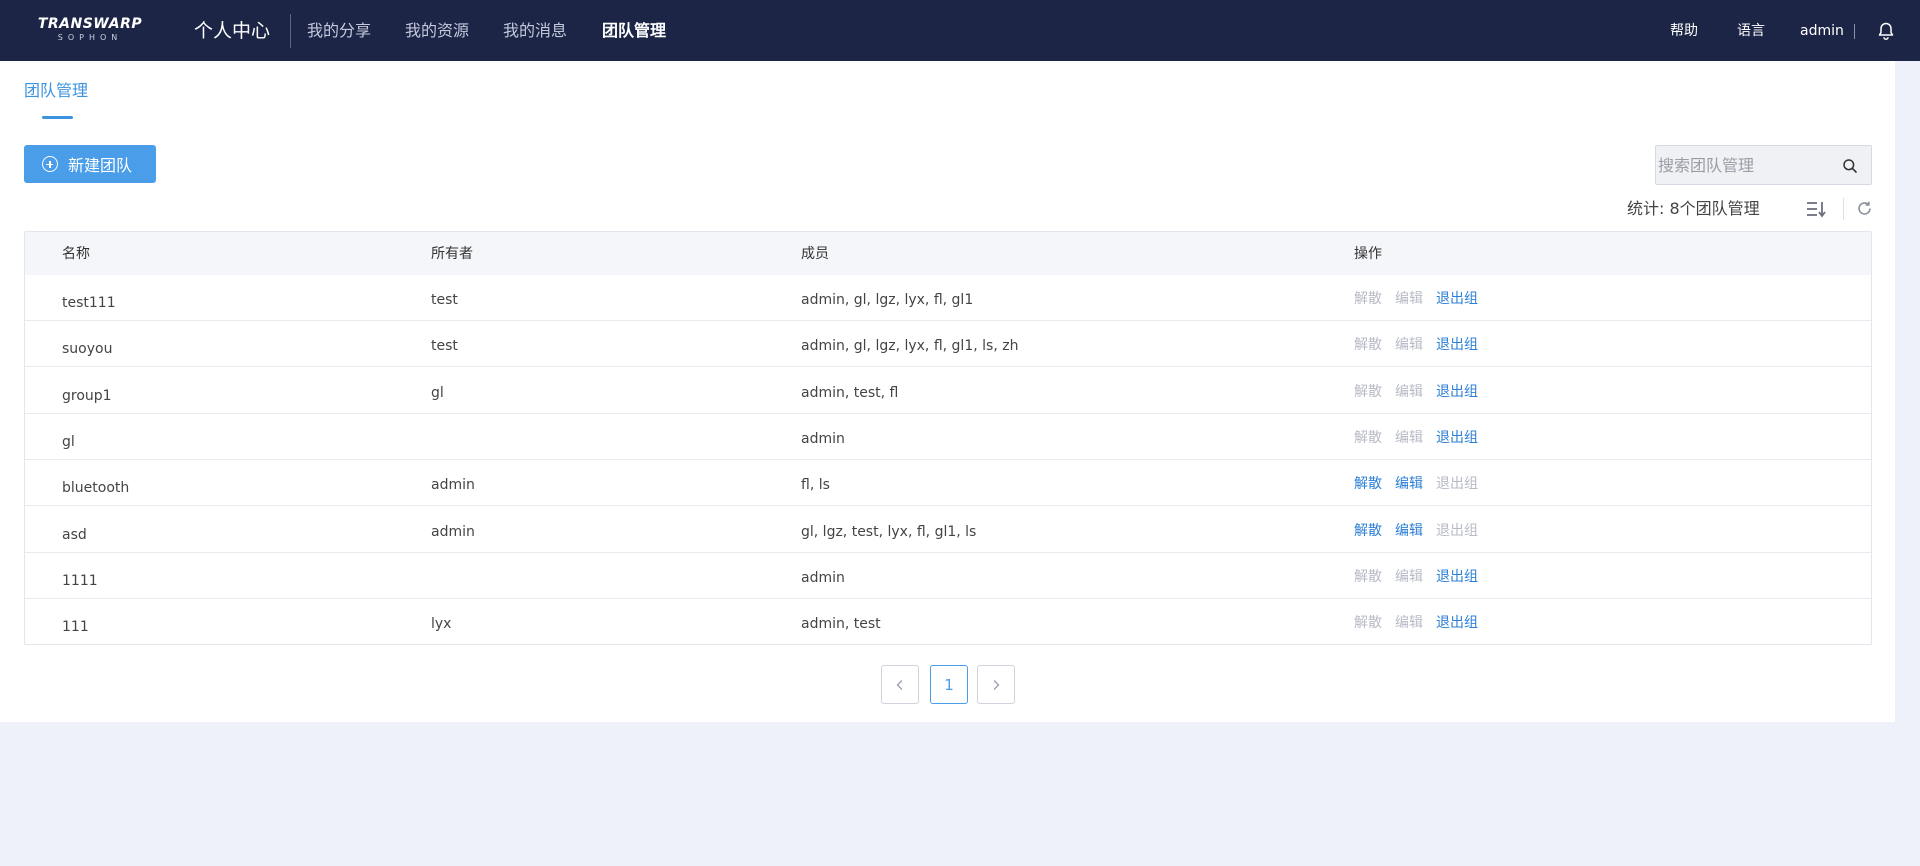 This screenshot has height=866, width=1920. I want to click on nav-my-resources: 我的资源, so click(437, 31).